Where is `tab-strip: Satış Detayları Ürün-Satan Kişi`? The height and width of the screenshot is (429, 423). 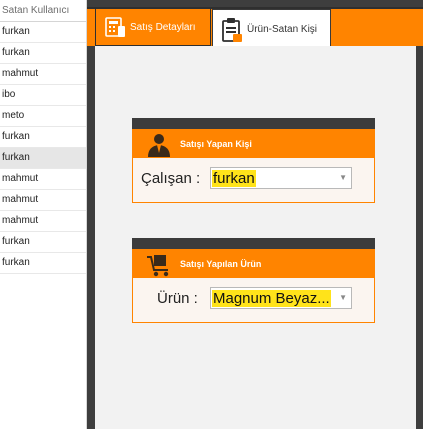 tab-strip: Satış Detayları Ürün-Satan Kişi is located at coordinates (255, 27).